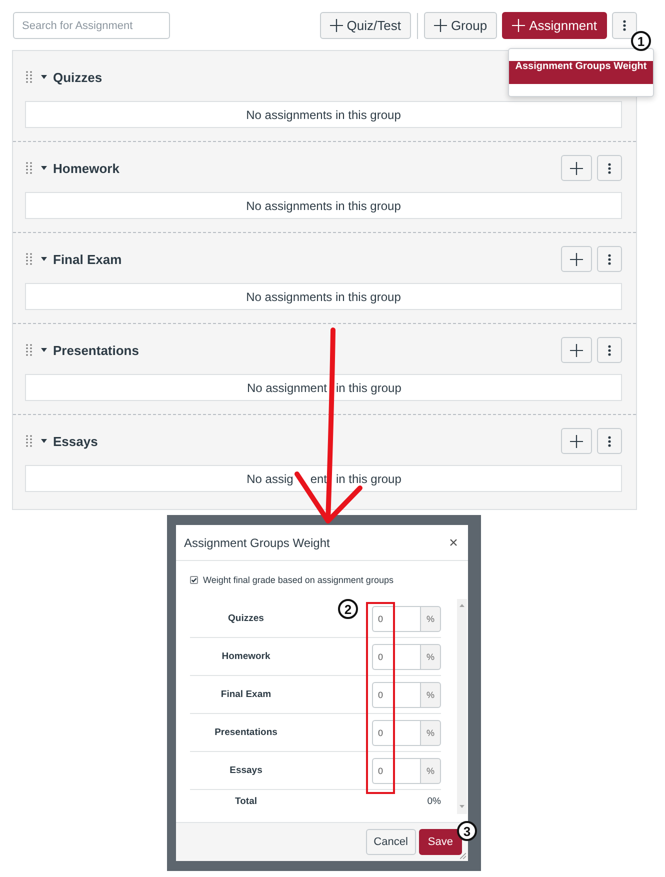  What do you see at coordinates (246, 618) in the screenshot?
I see `group-name: Quizzes` at bounding box center [246, 618].